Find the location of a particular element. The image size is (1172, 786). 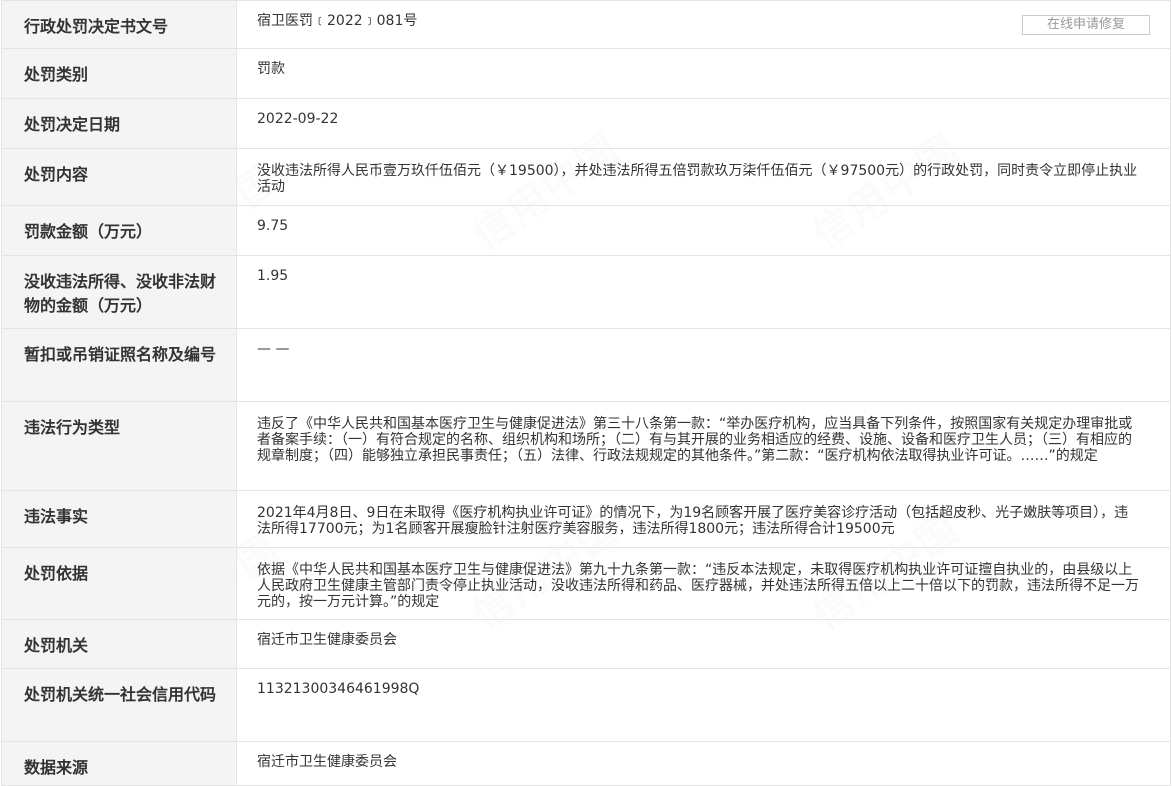

field-value-text: 宿卫医罚﹝2022﹞081号 is located at coordinates (337, 21).